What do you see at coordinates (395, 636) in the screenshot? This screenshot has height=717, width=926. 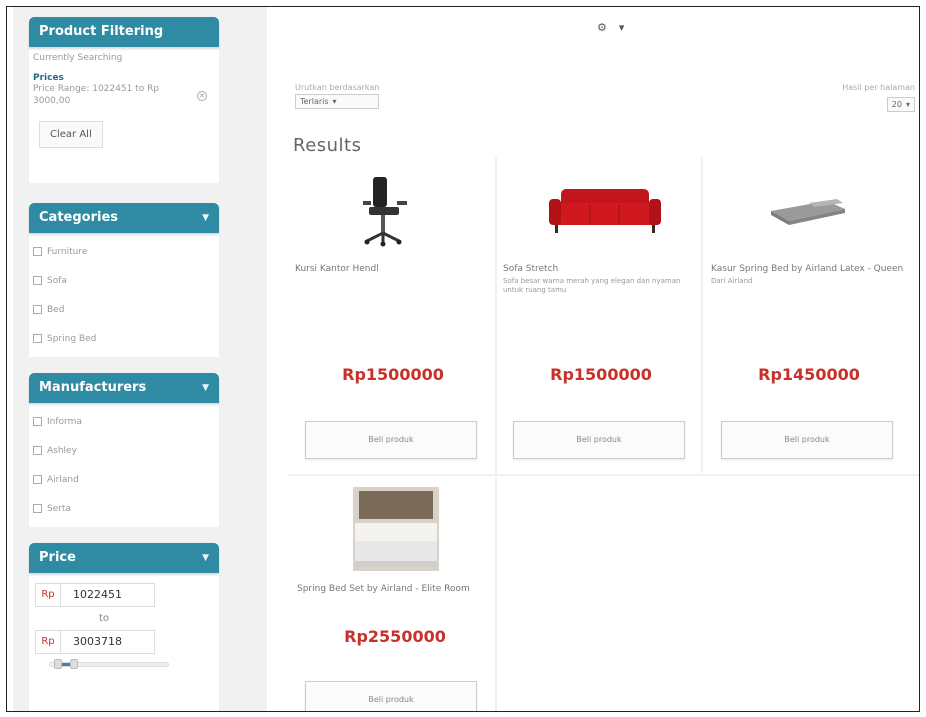 I see `product-price: Rp2550000` at bounding box center [395, 636].